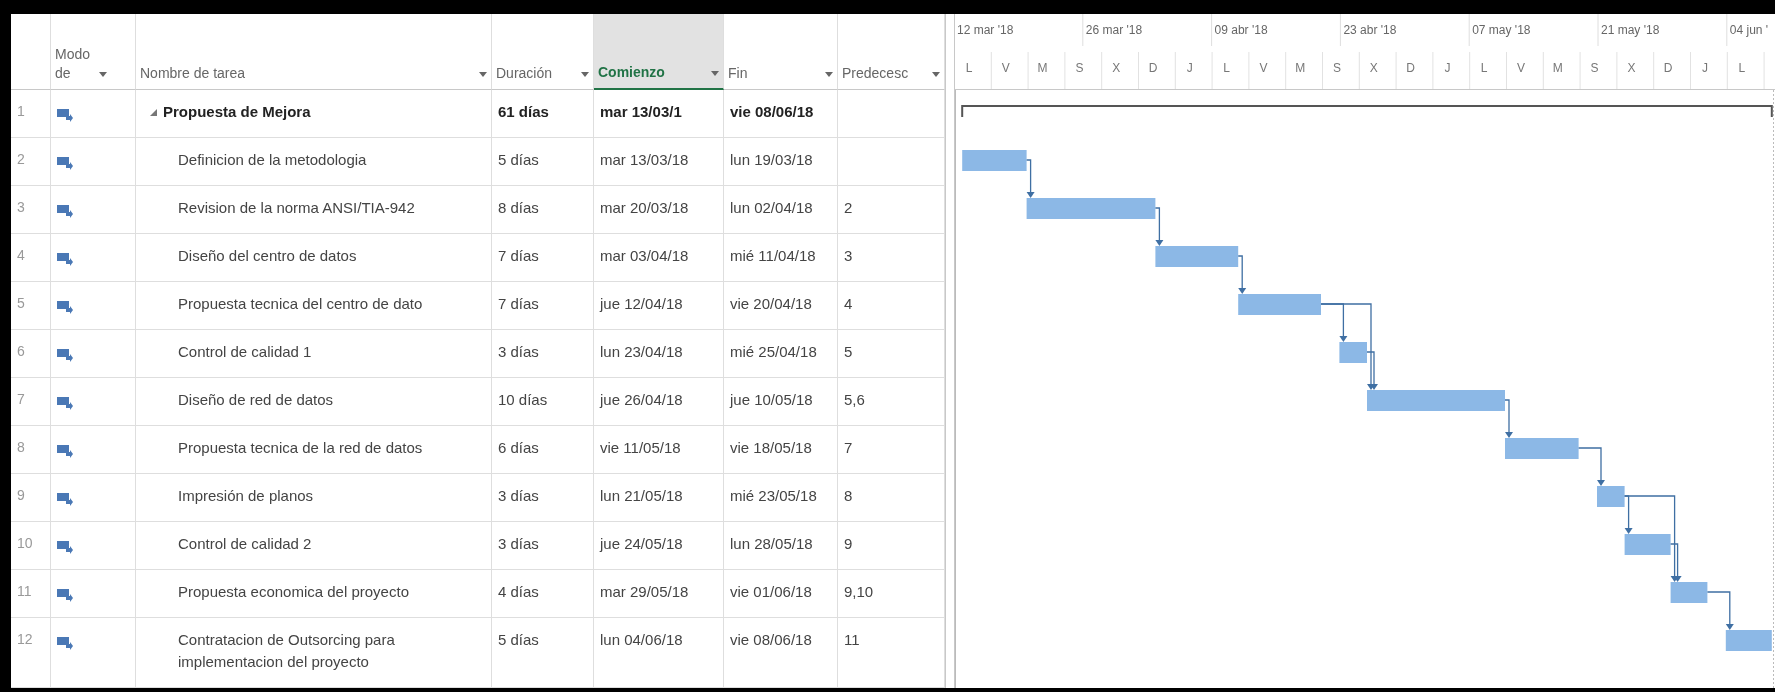 The width and height of the screenshot is (1775, 692). I want to click on task-name: Propuesta de Mejora, so click(237, 112).